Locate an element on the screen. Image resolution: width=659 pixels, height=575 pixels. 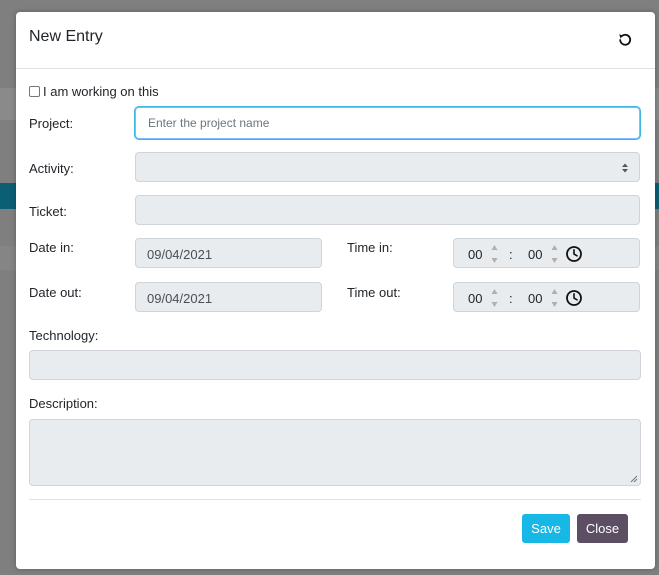
time-out-picker: 00 is located at coordinates (546, 297).